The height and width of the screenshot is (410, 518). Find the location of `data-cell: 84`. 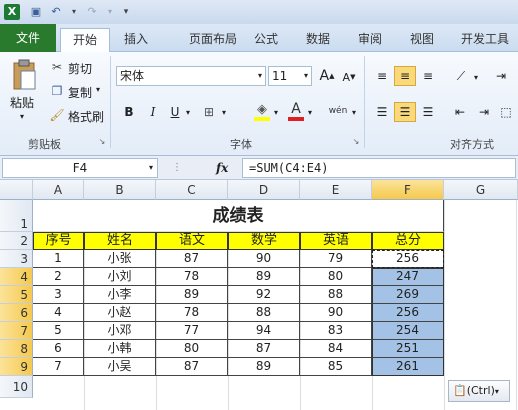

data-cell: 84 is located at coordinates (336, 349).